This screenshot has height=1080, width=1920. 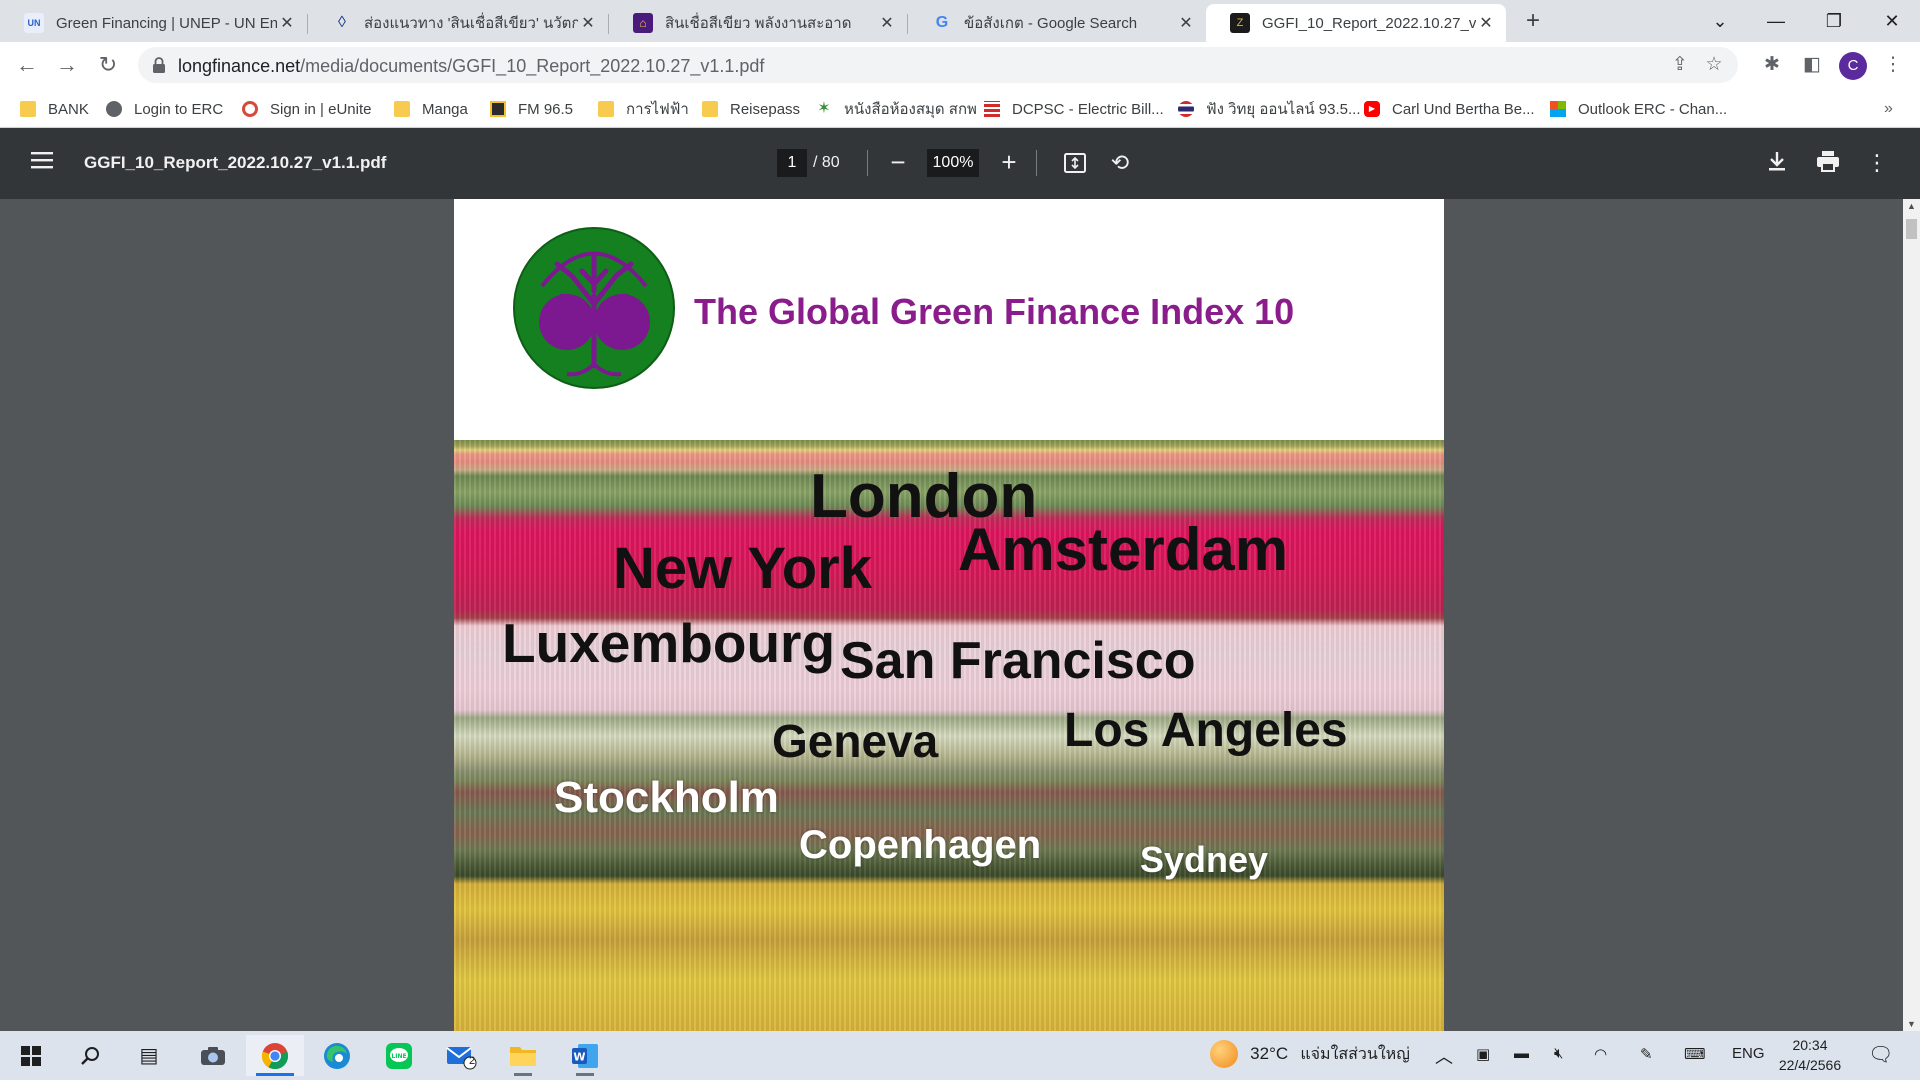 I want to click on side-panel-icon: ◧, so click(x=1812, y=66).